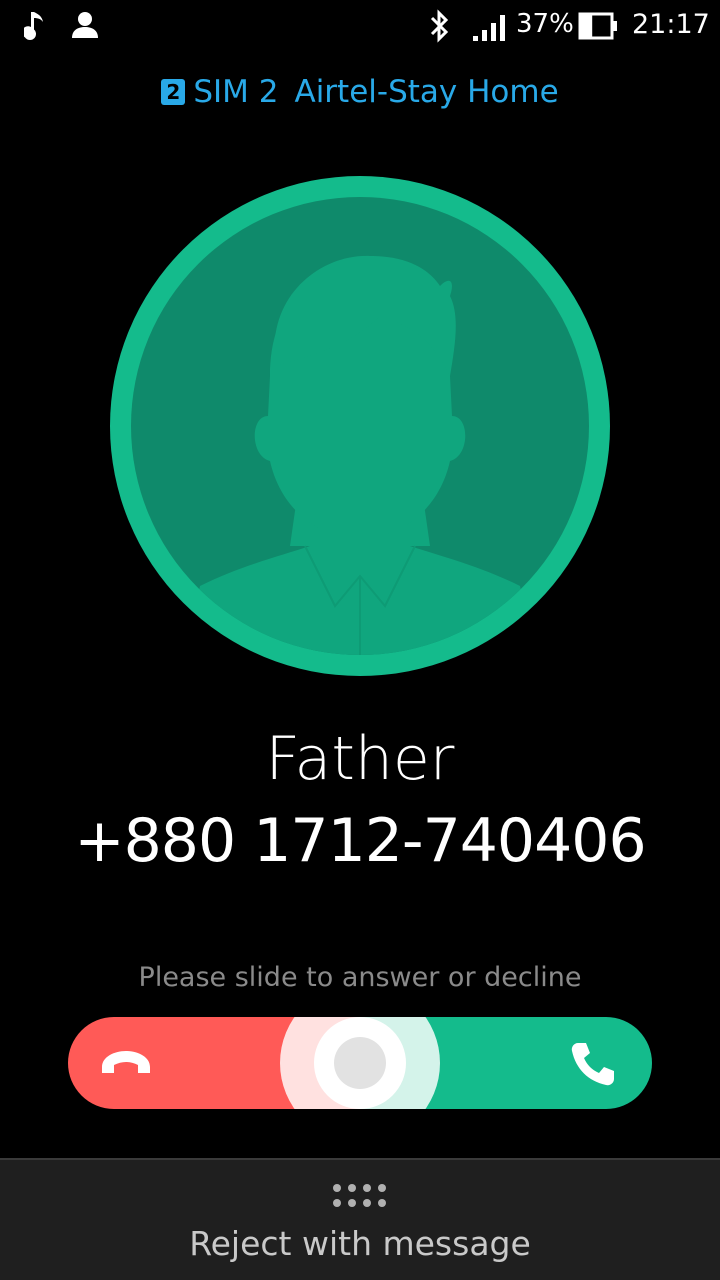 The image size is (720, 1280). What do you see at coordinates (545, 24) in the screenshot?
I see `battery-percent: 37%` at bounding box center [545, 24].